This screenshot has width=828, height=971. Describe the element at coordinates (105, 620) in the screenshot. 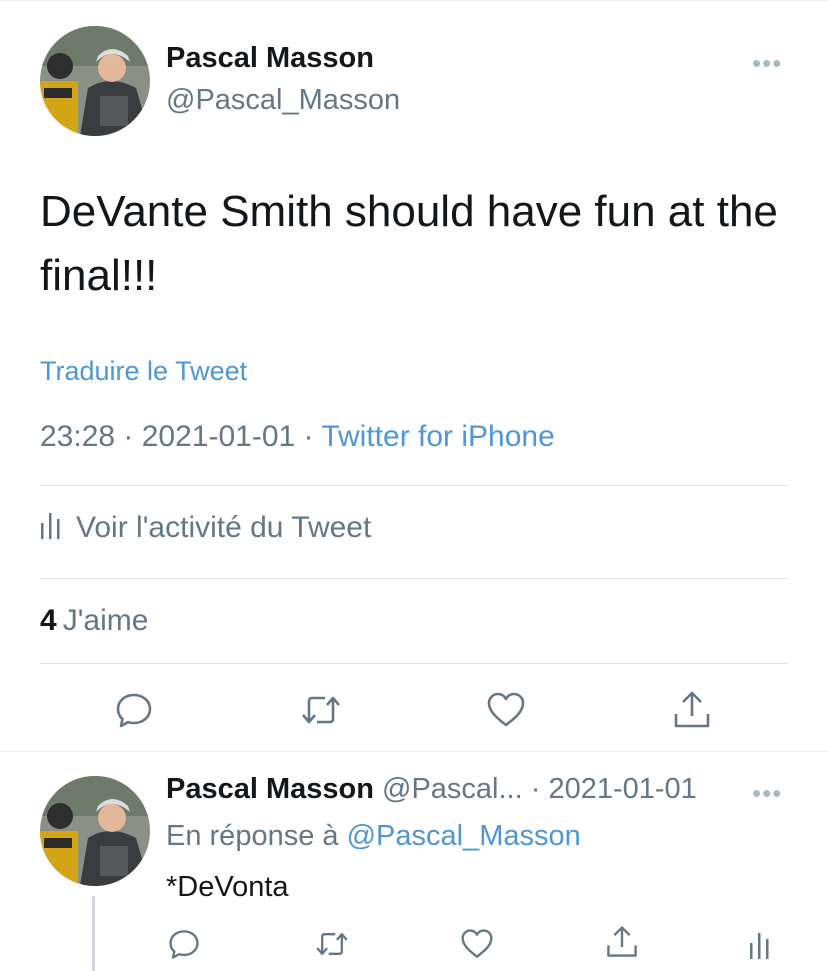

I see `likes-label: J'aime` at that location.